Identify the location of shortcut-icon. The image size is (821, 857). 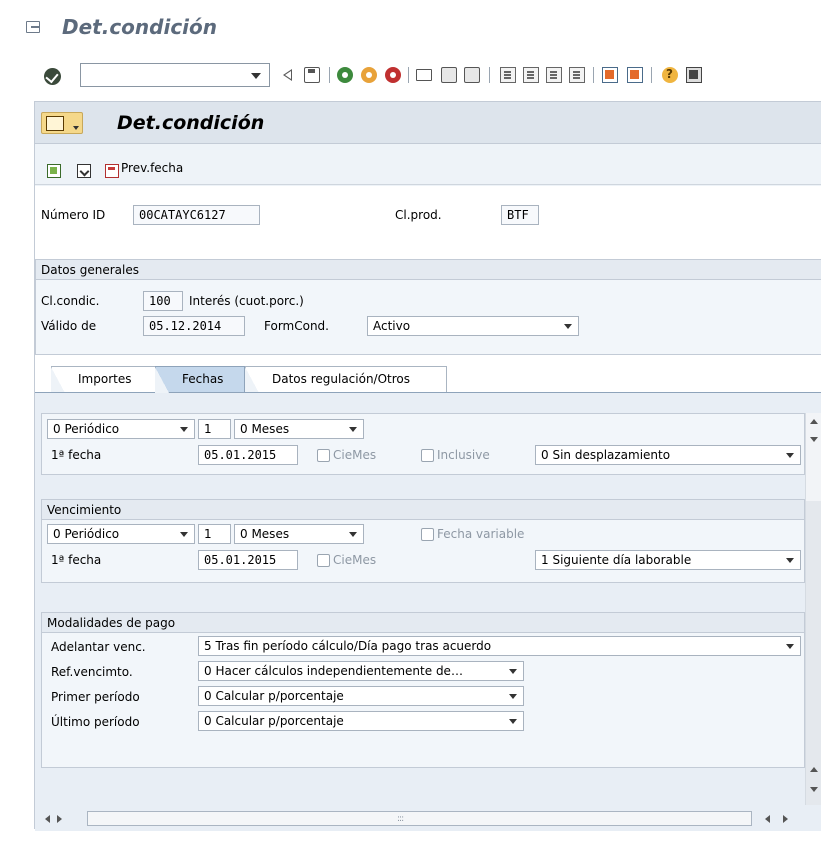
(635, 75).